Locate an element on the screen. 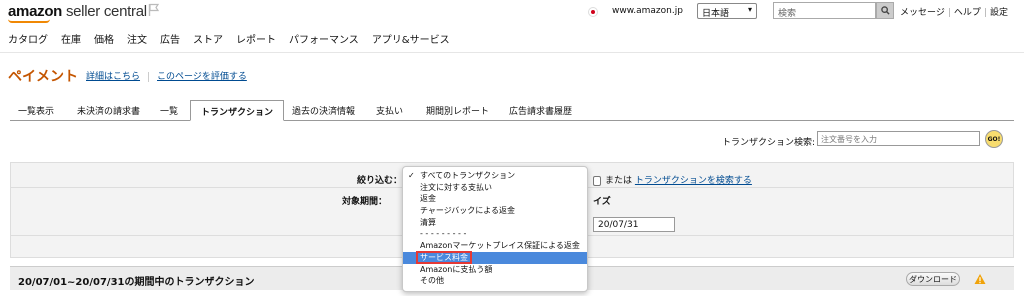 This screenshot has width=1024, height=296. tab-disbursements: 支払い is located at coordinates (389, 110).